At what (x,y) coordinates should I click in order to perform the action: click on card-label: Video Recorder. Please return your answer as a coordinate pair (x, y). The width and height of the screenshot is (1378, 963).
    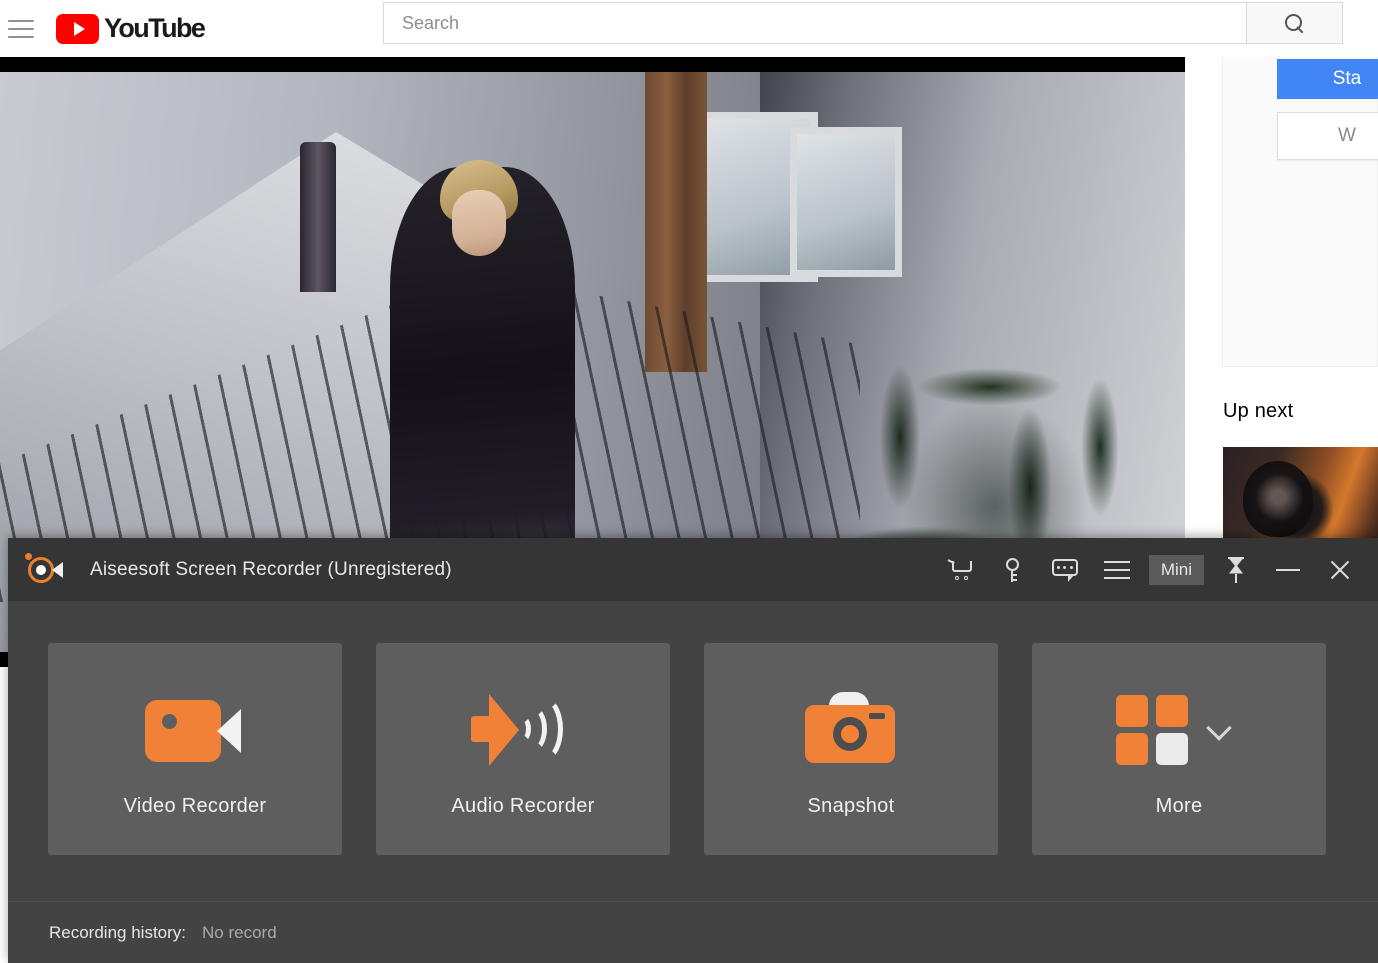
    Looking at the image, I should click on (195, 806).